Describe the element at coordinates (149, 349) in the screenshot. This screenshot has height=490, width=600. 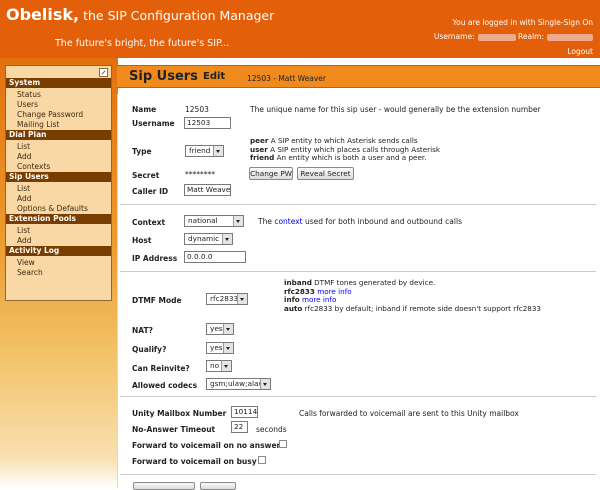
I see `qualify-label: Qualify?` at that location.